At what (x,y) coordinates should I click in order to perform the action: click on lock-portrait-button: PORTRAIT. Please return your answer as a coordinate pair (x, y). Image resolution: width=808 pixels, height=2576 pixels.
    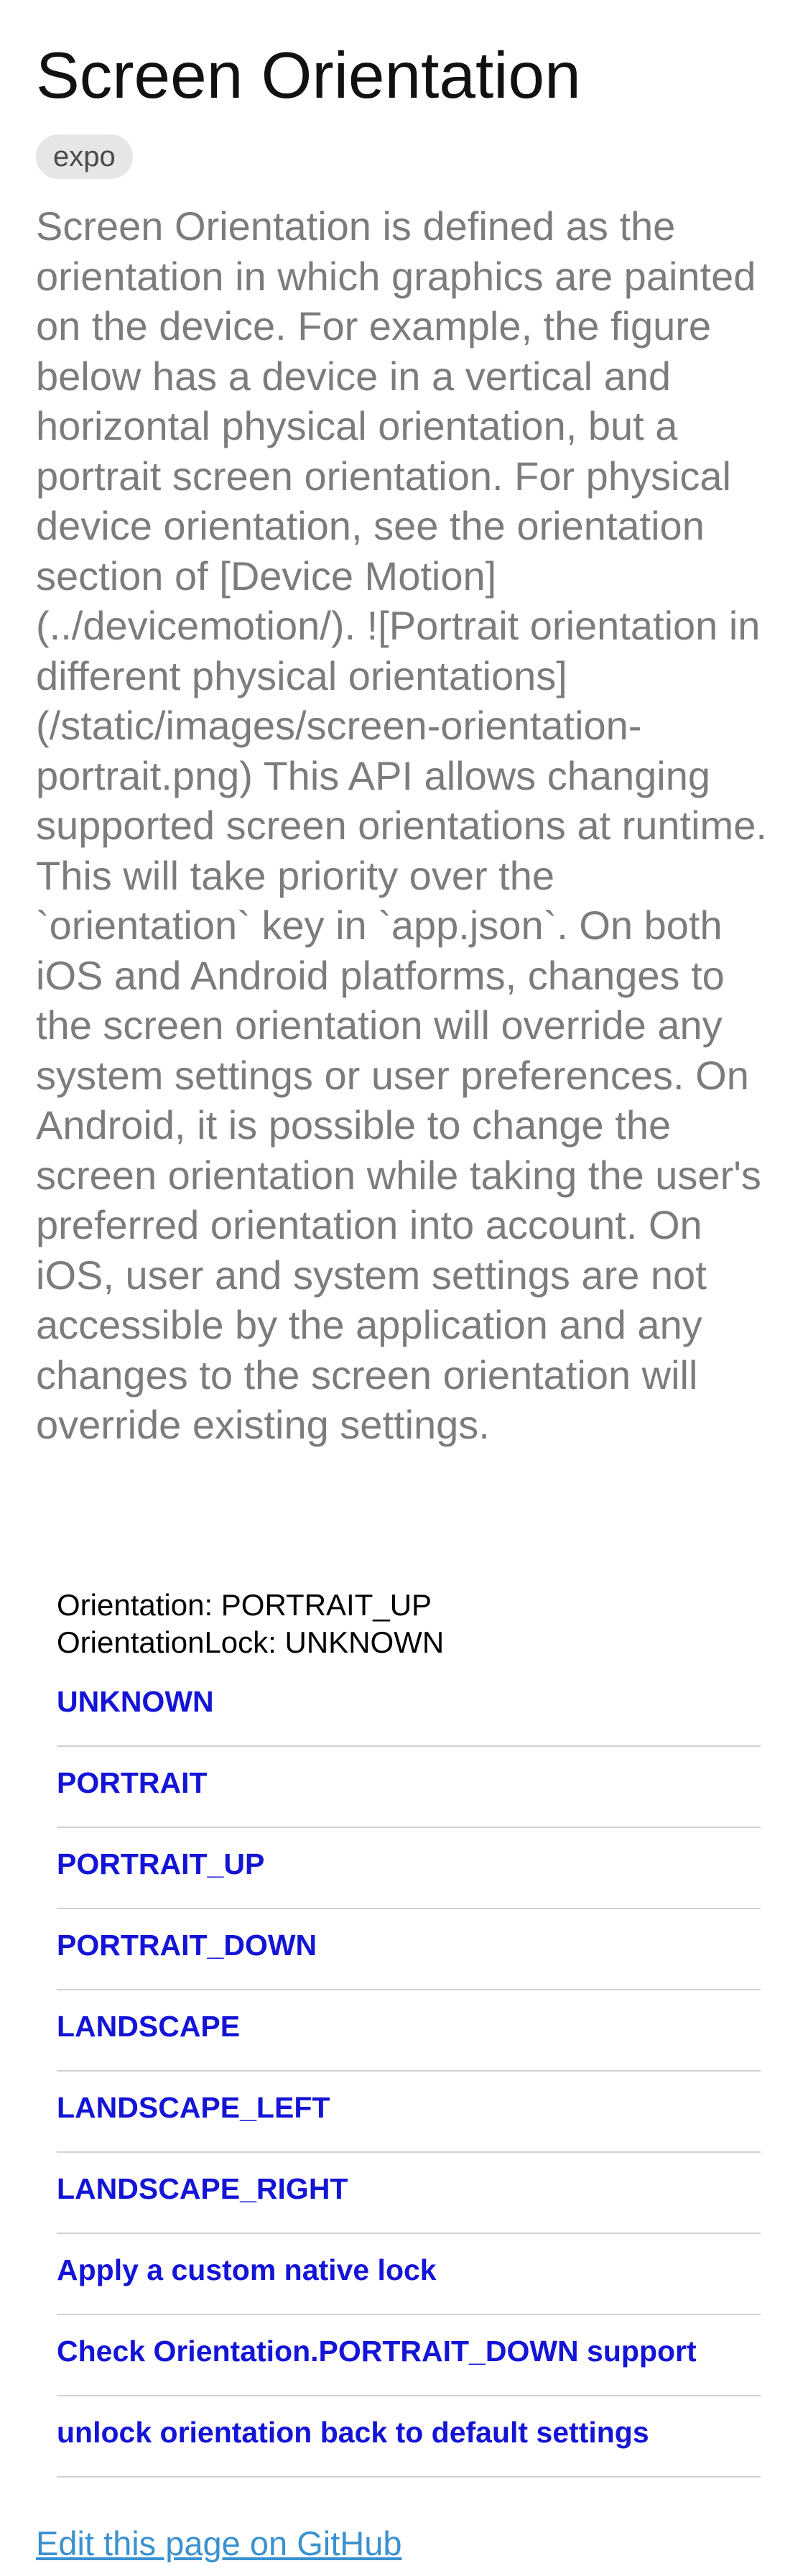
    Looking at the image, I should click on (409, 1788).